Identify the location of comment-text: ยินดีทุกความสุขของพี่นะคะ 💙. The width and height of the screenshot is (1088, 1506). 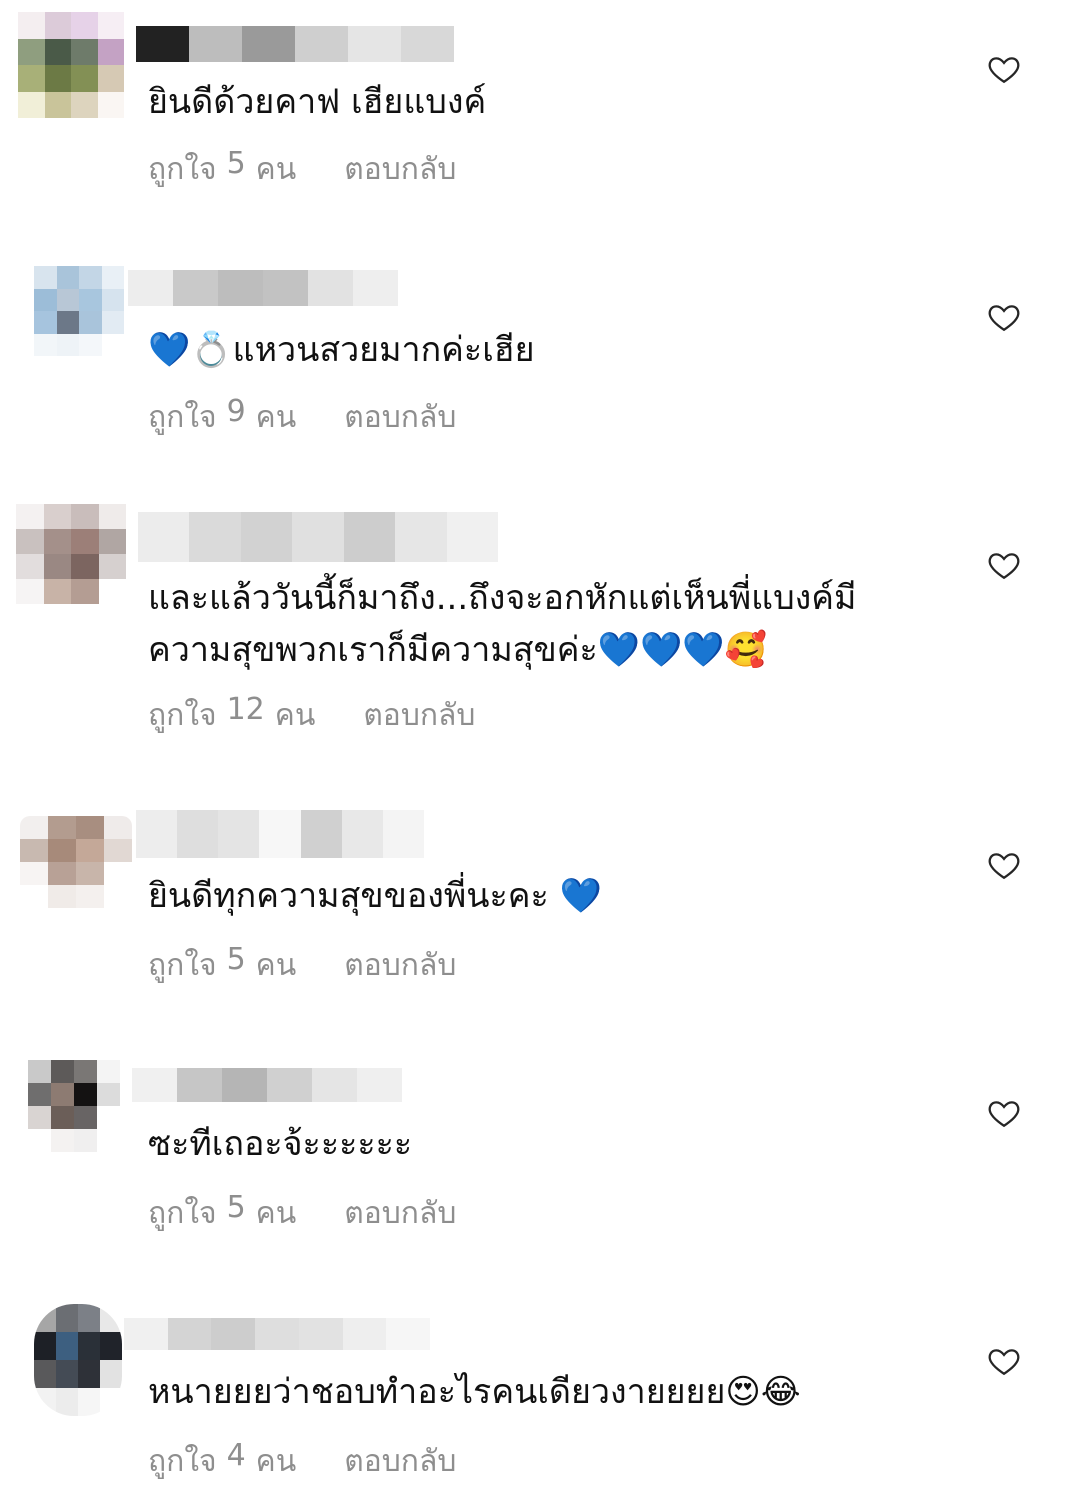
(375, 896).